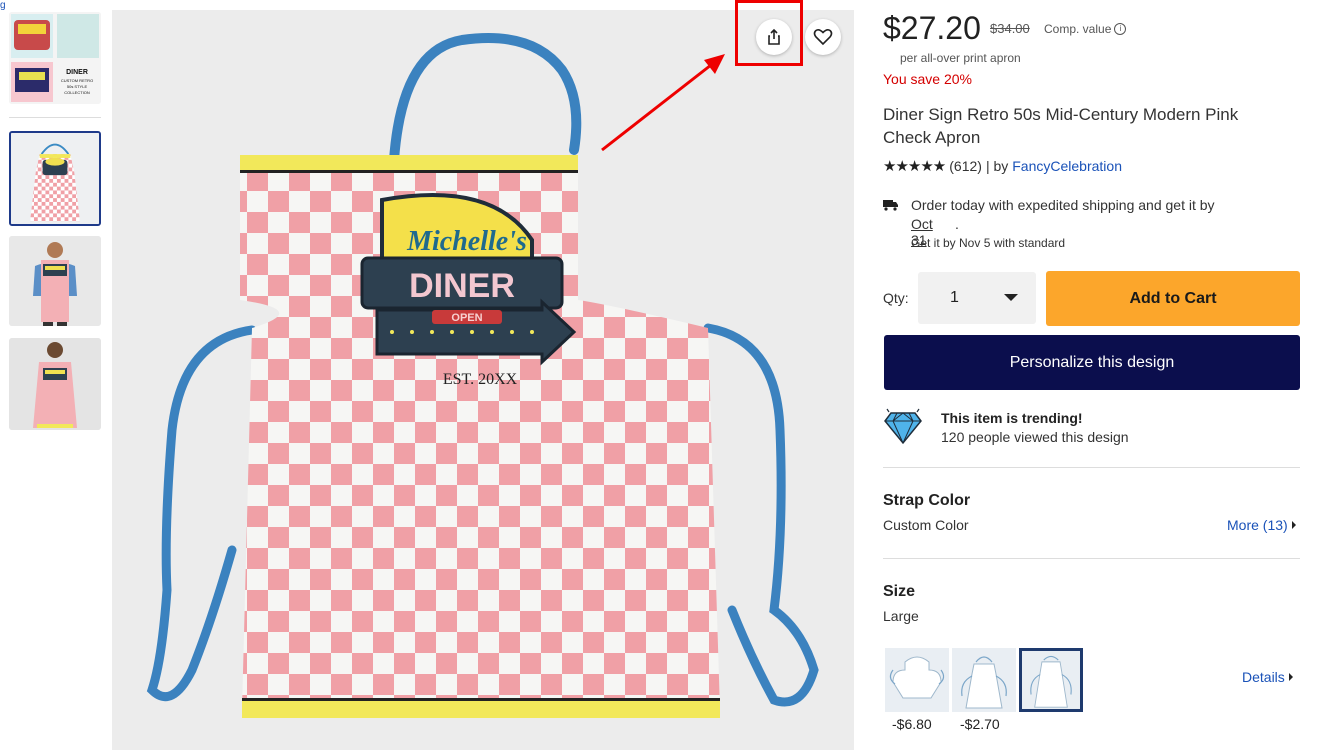 Image resolution: width=1324 pixels, height=750 pixels. Describe the element at coordinates (927, 500) in the screenshot. I see `strap-color-heading: Strap Color` at that location.